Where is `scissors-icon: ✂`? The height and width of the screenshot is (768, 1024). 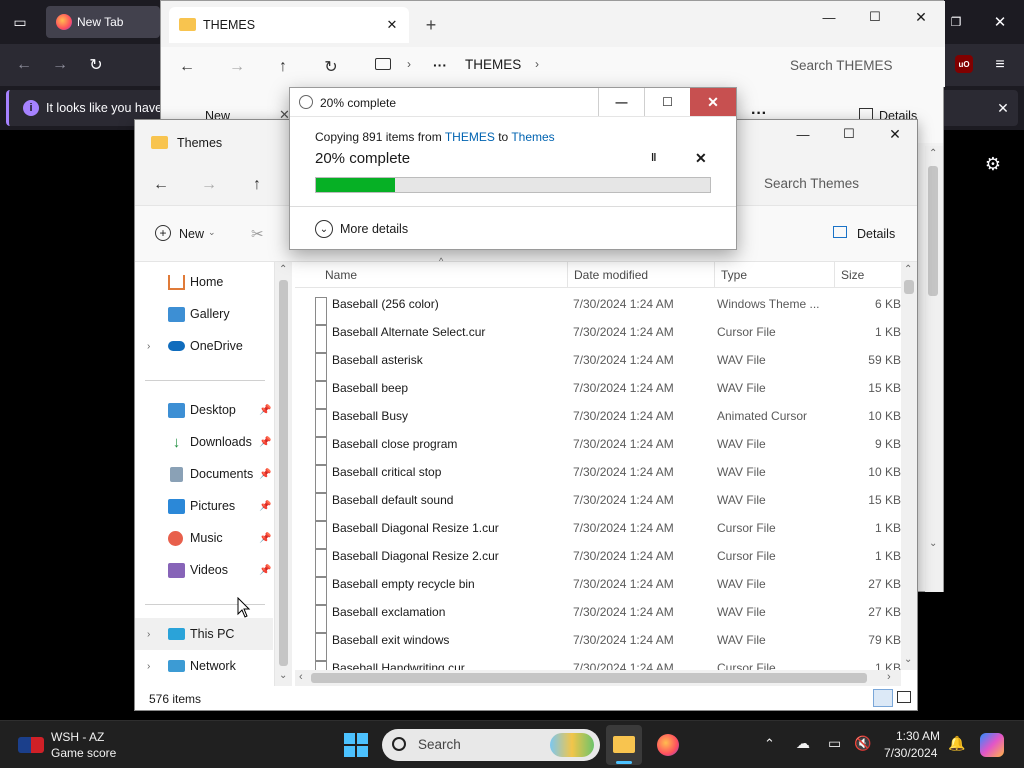
scissors-icon: ✂ is located at coordinates (257, 234).